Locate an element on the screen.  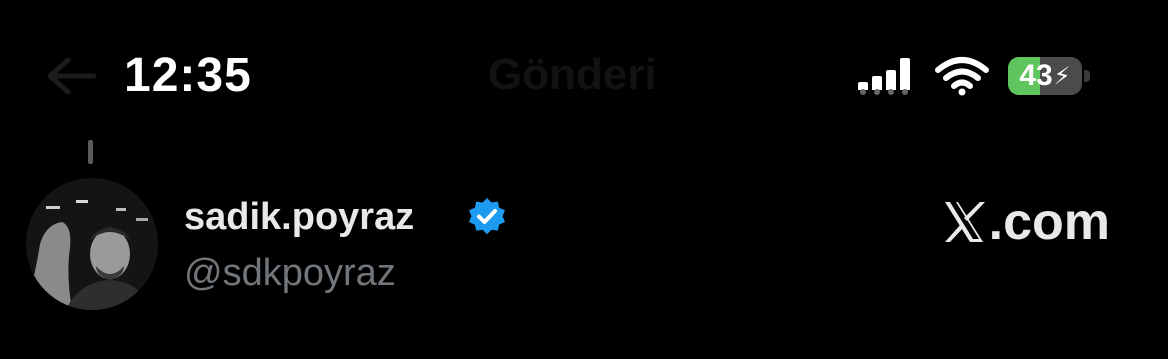
battery-indicator: 43 ⚡ is located at coordinates (1045, 76).